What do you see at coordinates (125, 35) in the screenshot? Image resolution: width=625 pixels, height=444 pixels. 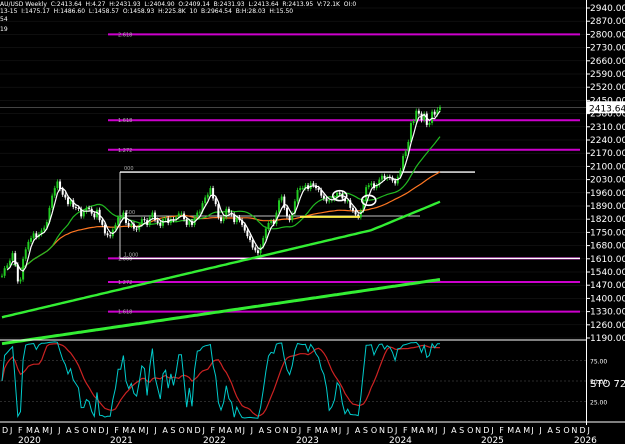 I see `fib-level-label: 2.618` at bounding box center [125, 35].